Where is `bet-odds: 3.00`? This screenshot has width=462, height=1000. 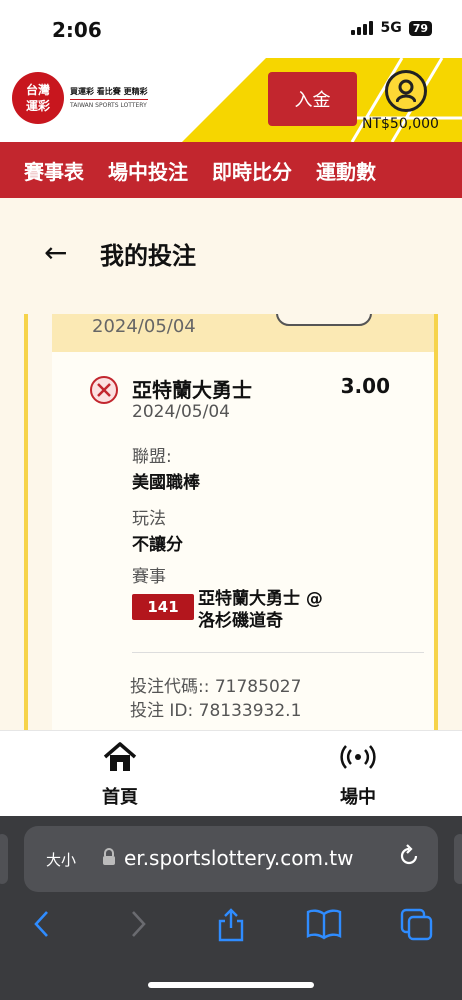 bet-odds: 3.00 is located at coordinates (365, 386).